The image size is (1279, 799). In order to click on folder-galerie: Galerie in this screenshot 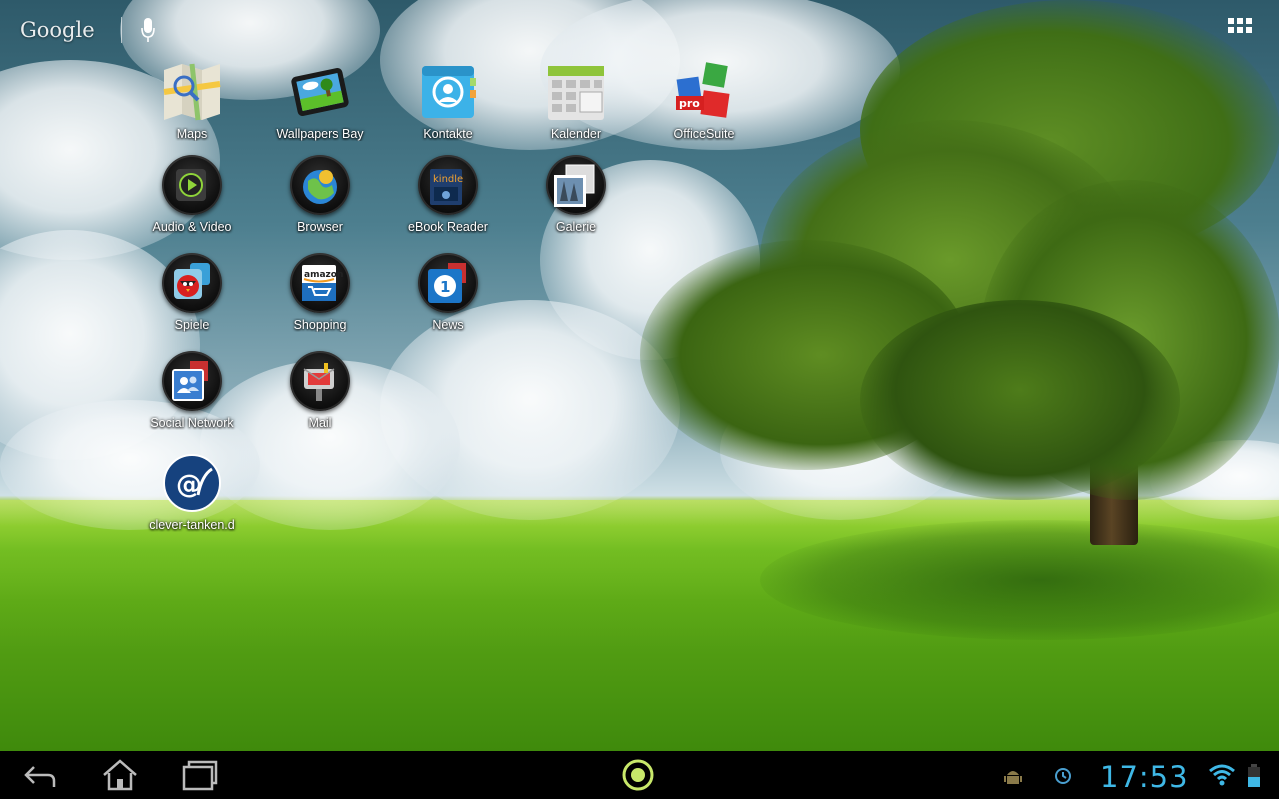, I will do `click(576, 201)`.